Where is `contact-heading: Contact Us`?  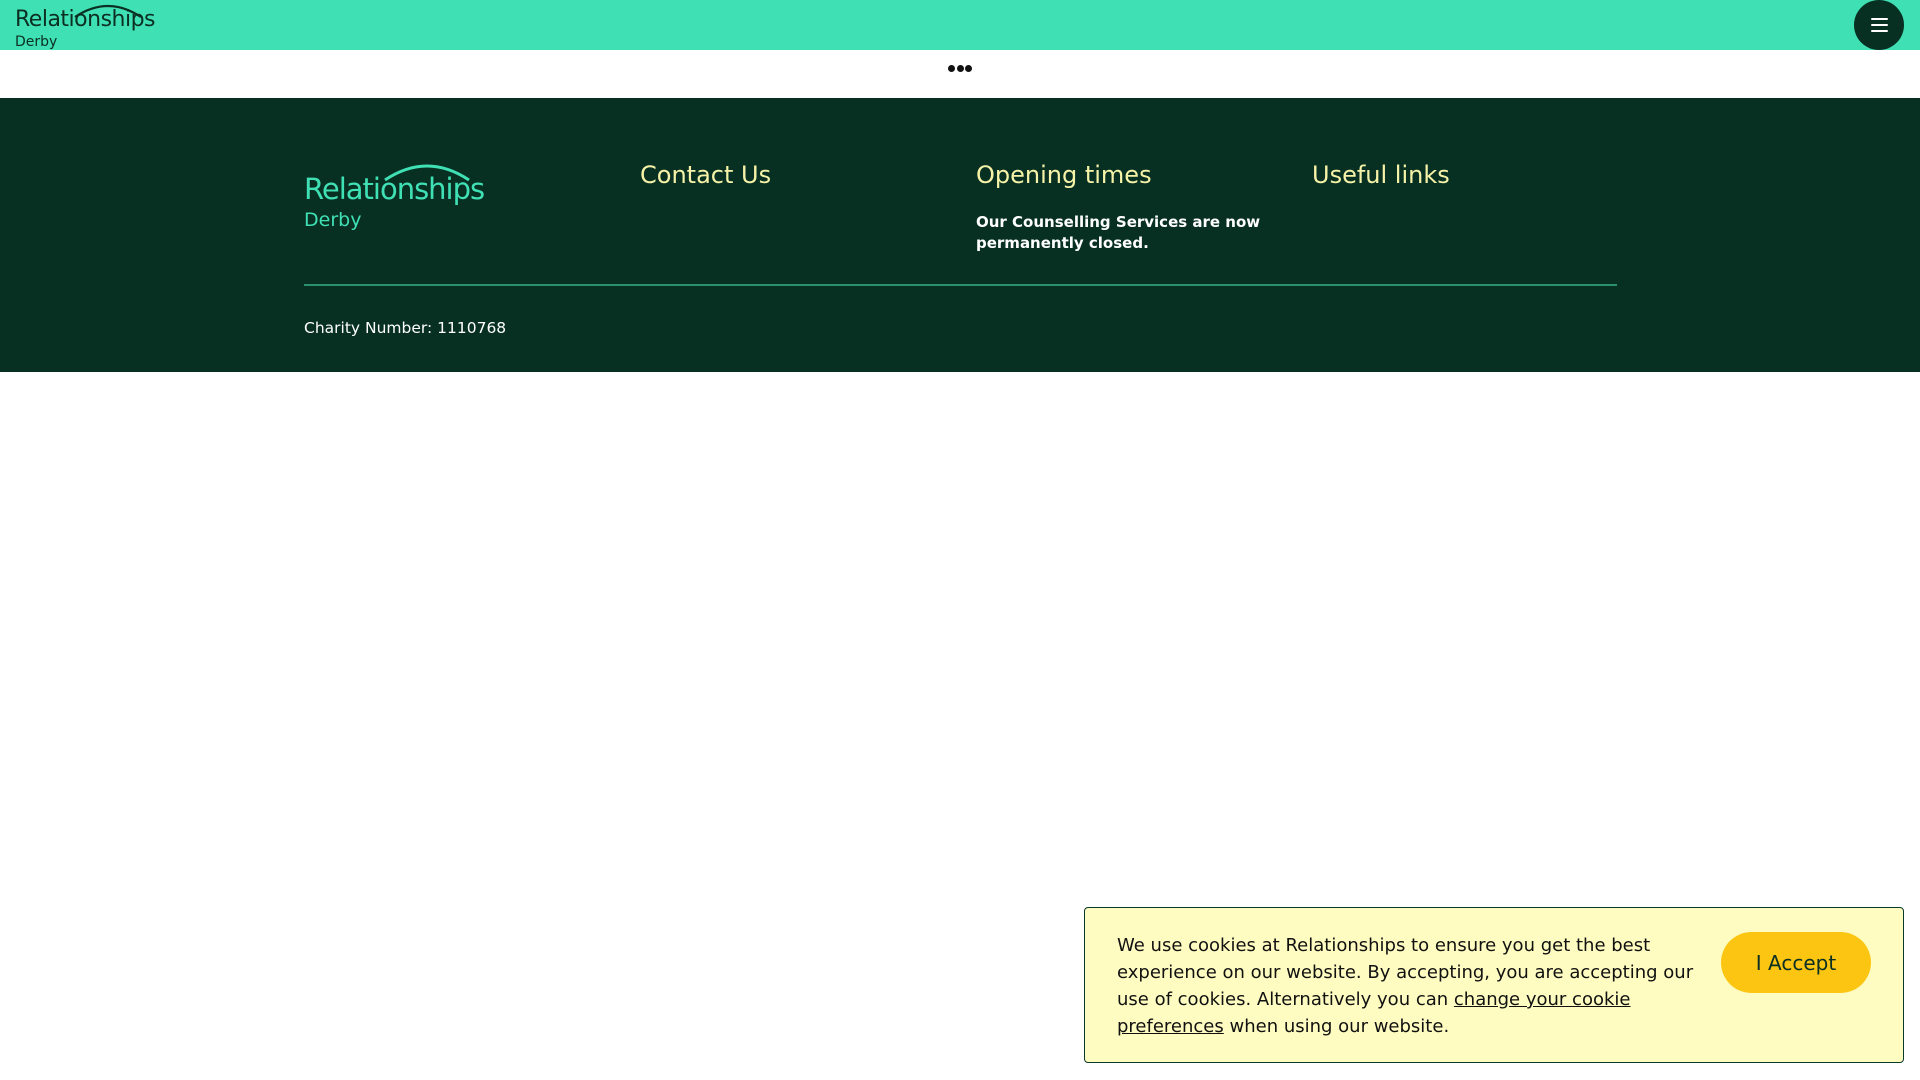 contact-heading: Contact Us is located at coordinates (706, 175).